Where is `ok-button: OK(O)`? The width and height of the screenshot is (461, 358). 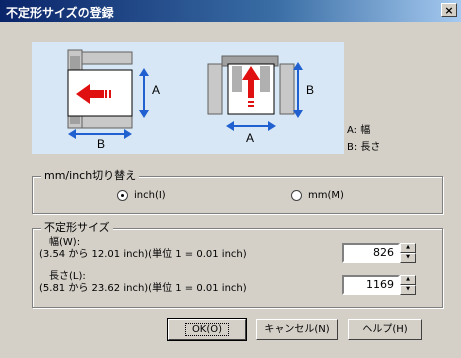 ok-button: OK(O) is located at coordinates (207, 329).